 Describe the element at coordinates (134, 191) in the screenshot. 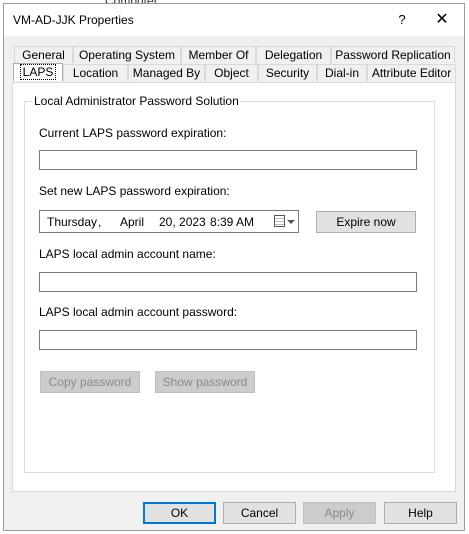

I see `set-new-expiration-label: Set new LAPS password expiration:` at that location.